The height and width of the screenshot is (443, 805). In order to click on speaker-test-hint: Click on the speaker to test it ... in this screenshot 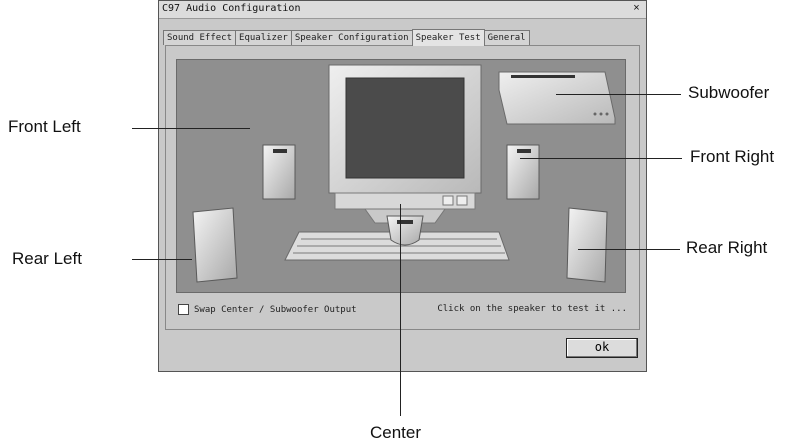, I will do `click(532, 309)`.